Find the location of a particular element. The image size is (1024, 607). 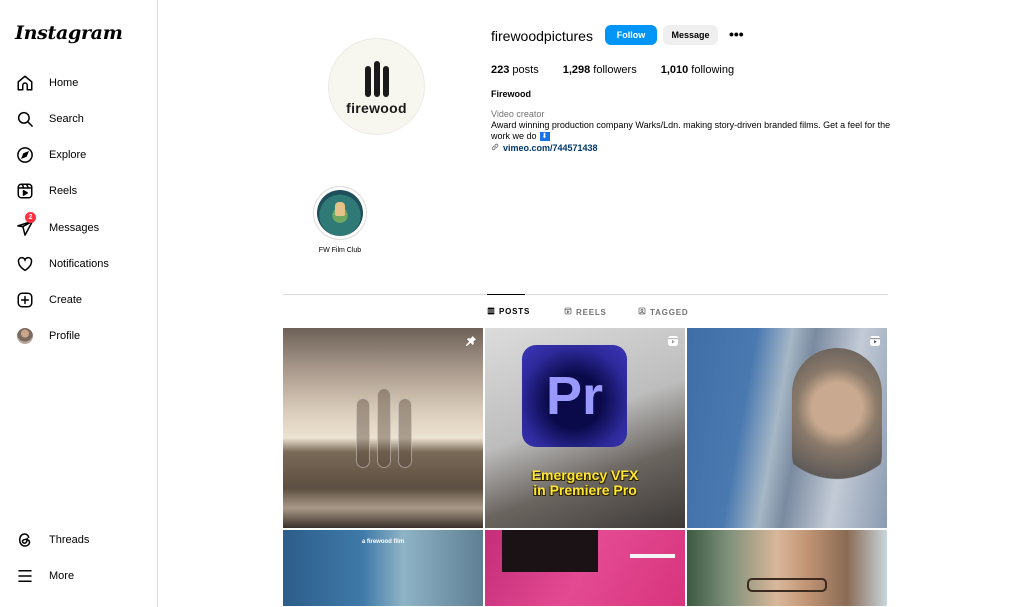

firewood-logo-overlay is located at coordinates (384, 428).